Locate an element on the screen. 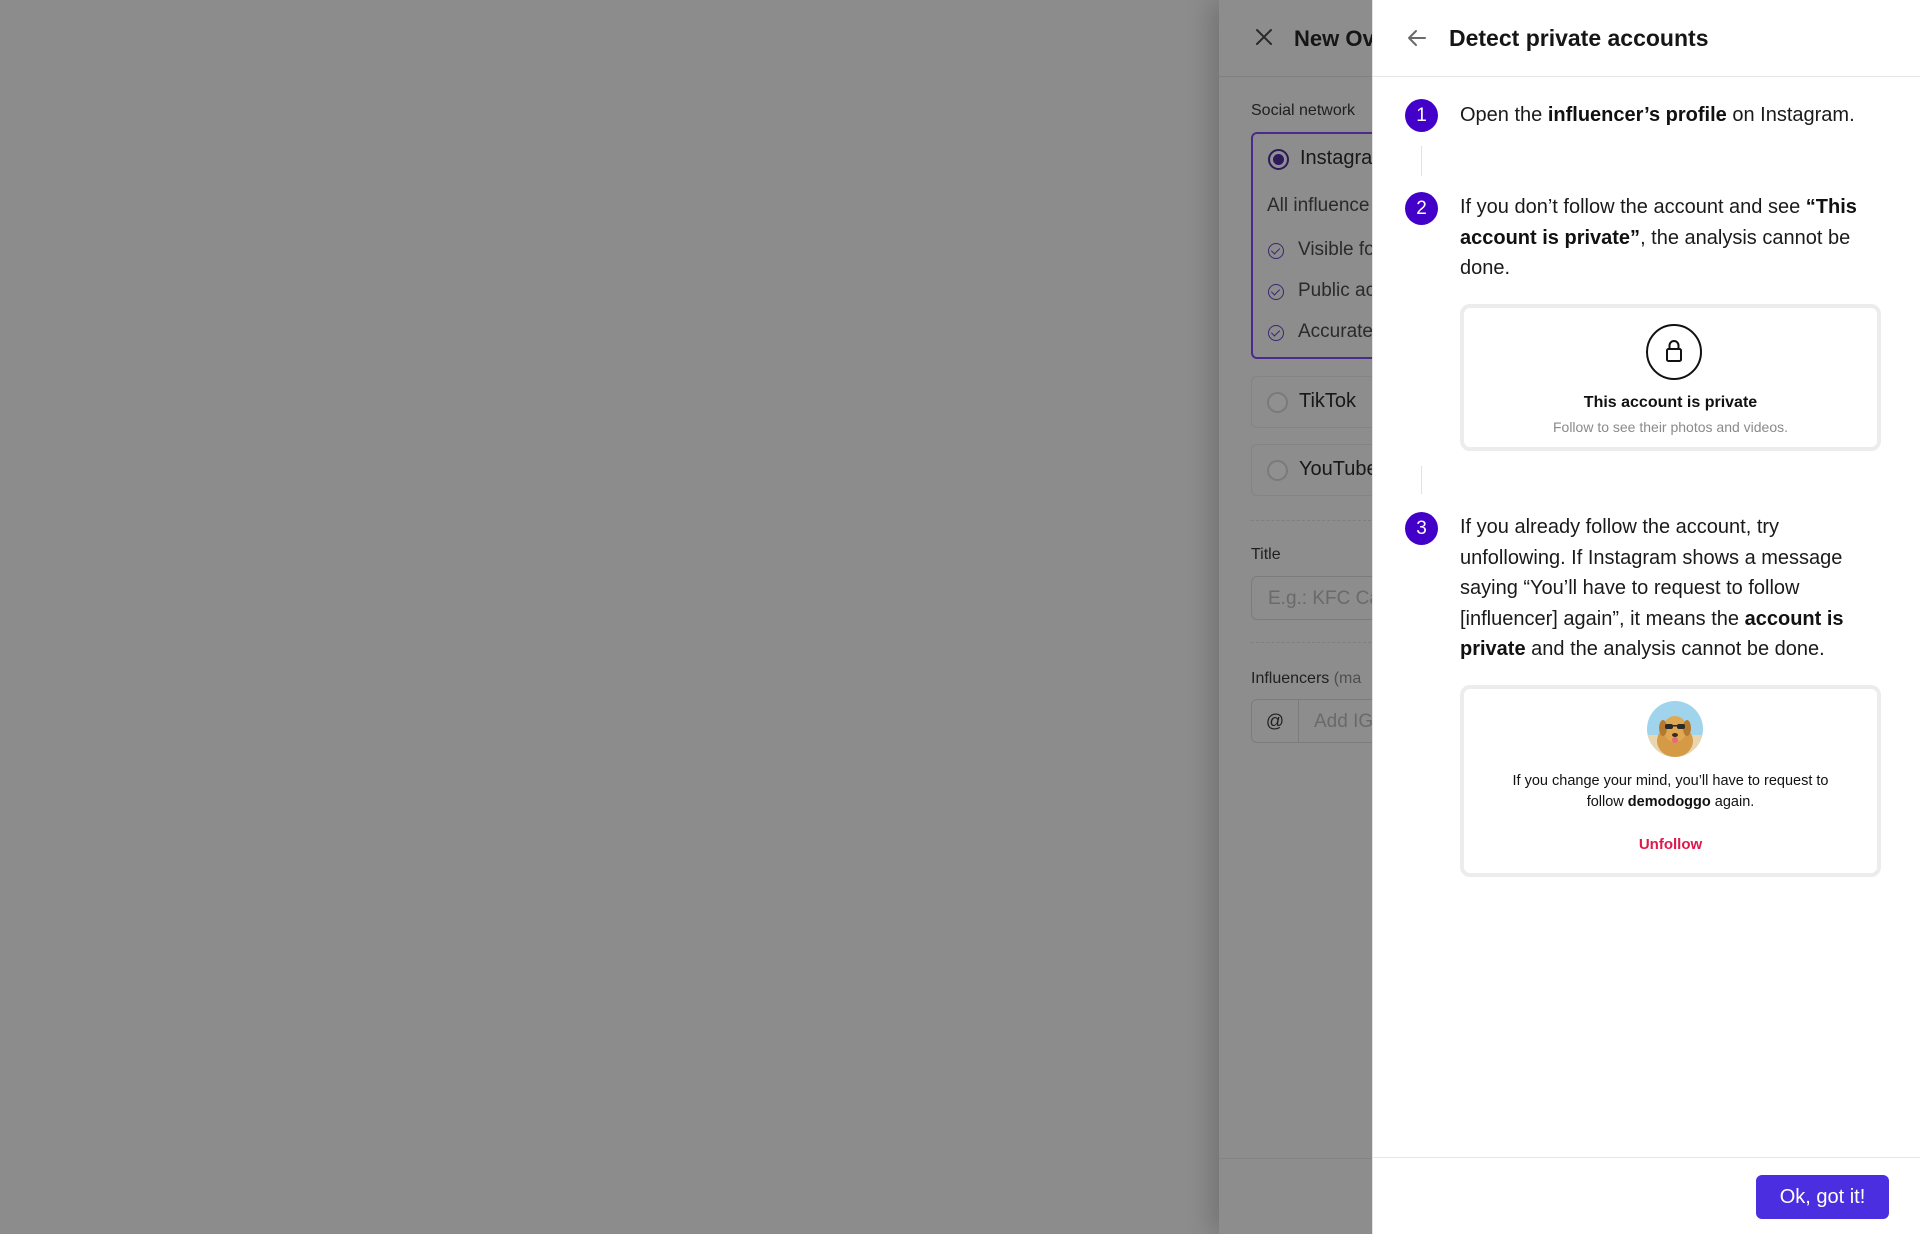 The image size is (1920, 1234). step-text-fragment: on Instagram. is located at coordinates (1790, 115).